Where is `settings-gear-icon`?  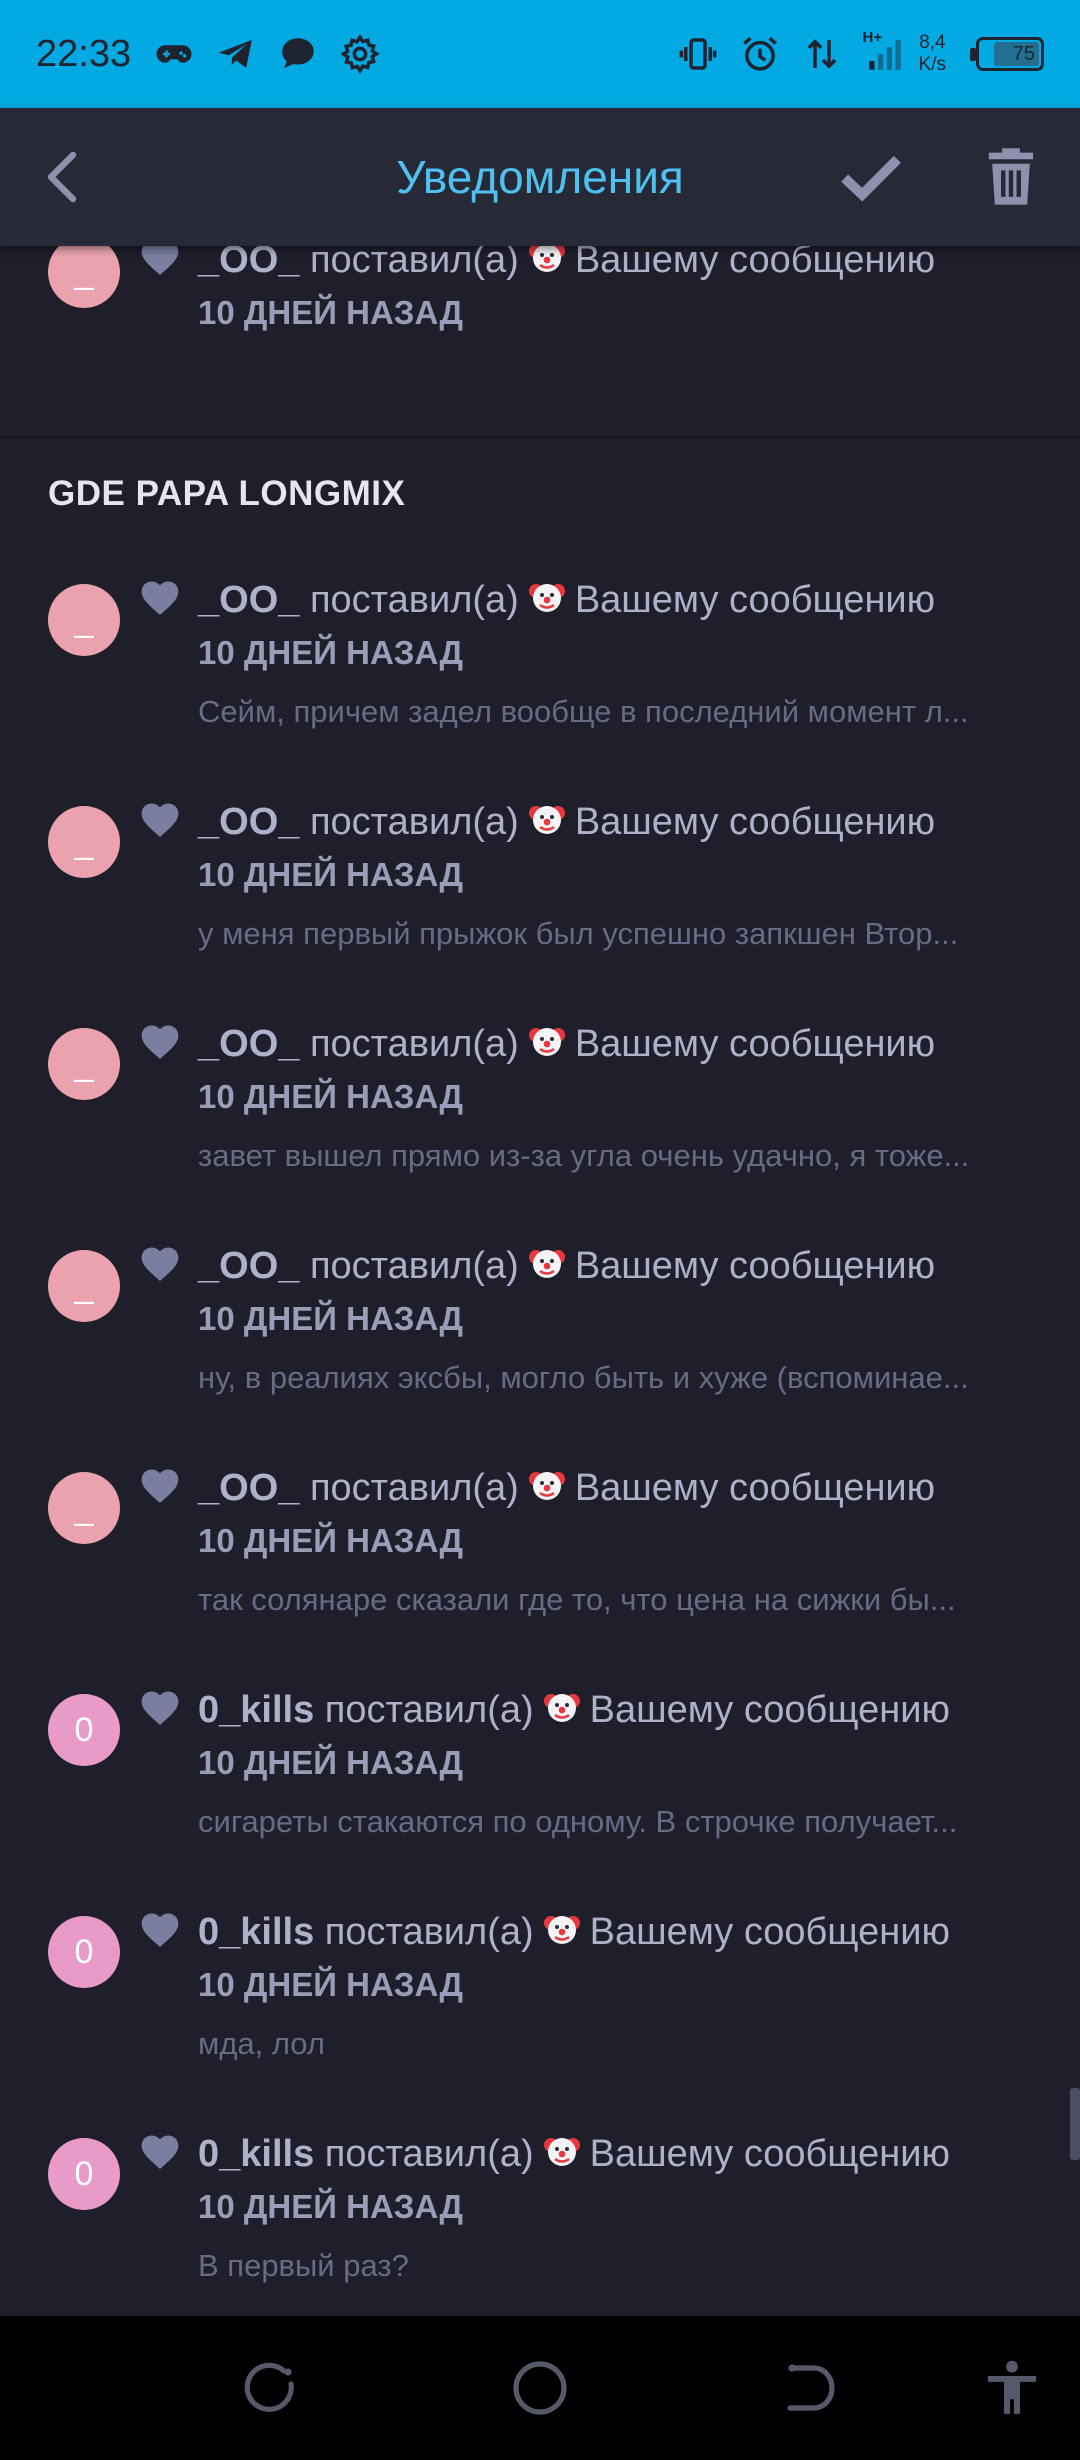 settings-gear-icon is located at coordinates (360, 54).